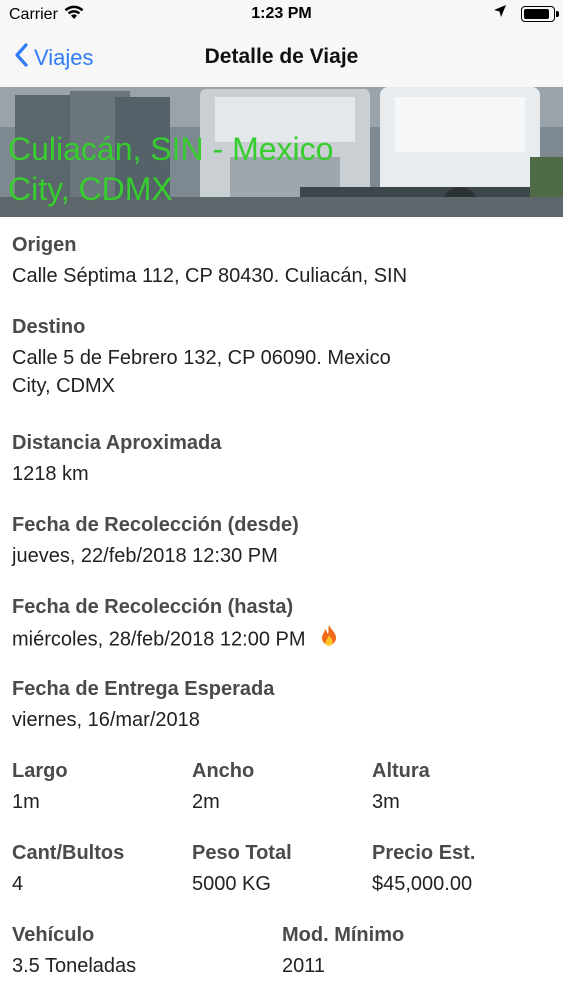 The image size is (563, 1000). I want to click on weight-value: 5000 KG, so click(231, 884).